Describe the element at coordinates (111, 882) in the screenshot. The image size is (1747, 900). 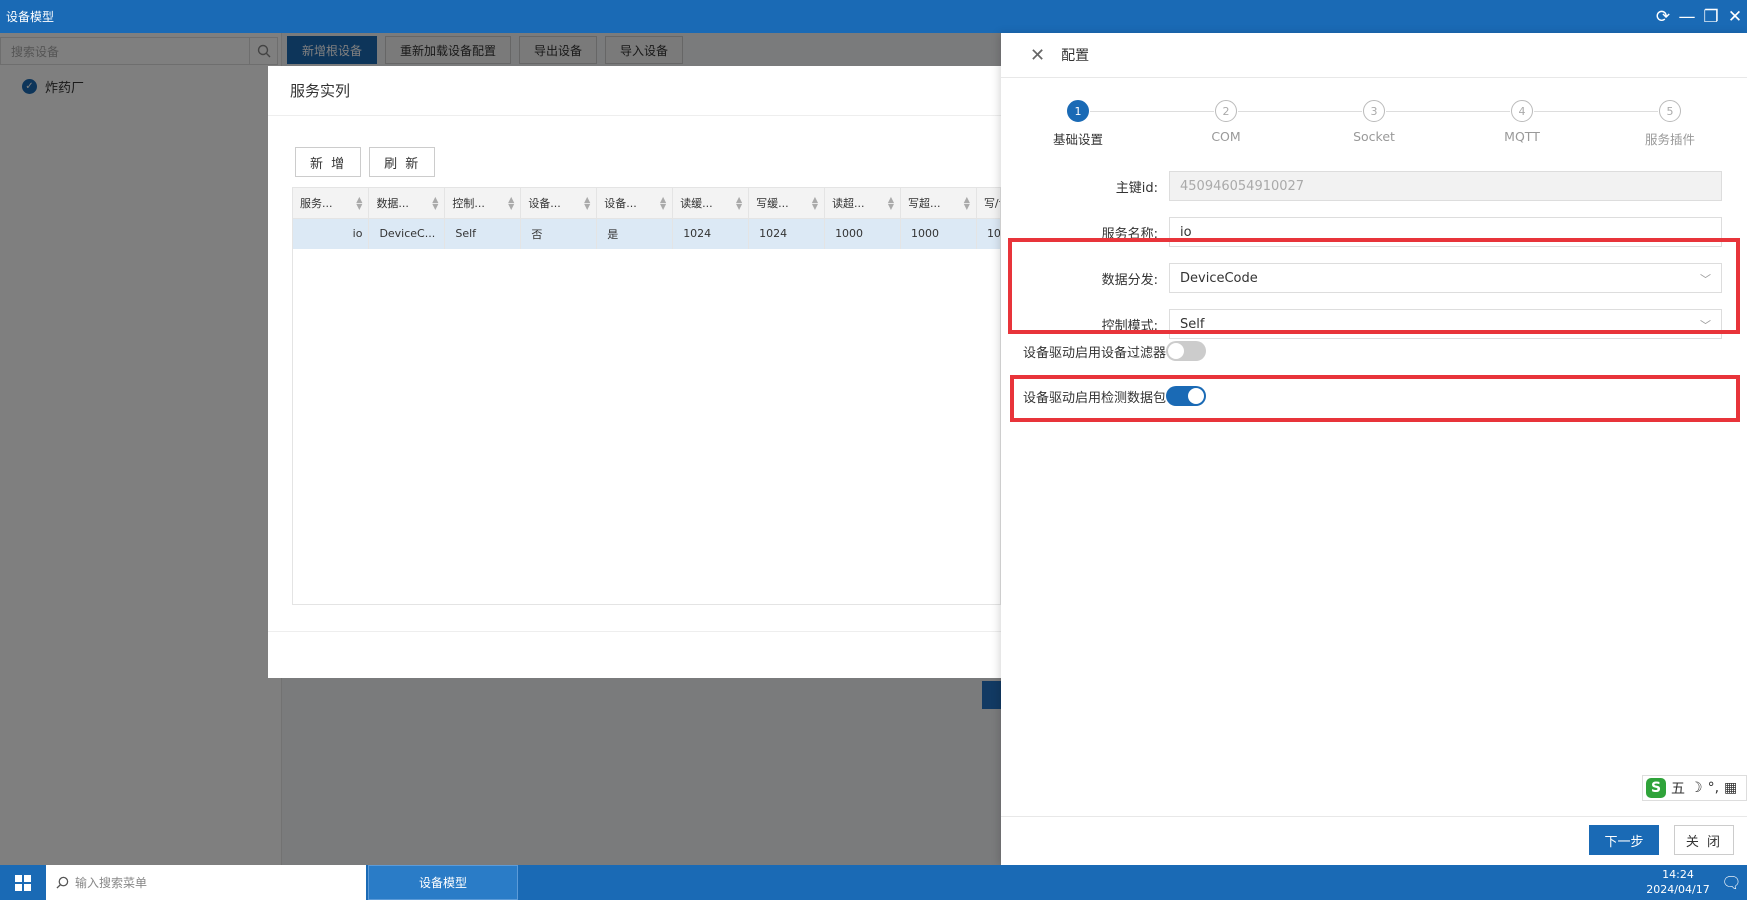
I see `taskbar-search-input: 输入搜索菜单` at that location.